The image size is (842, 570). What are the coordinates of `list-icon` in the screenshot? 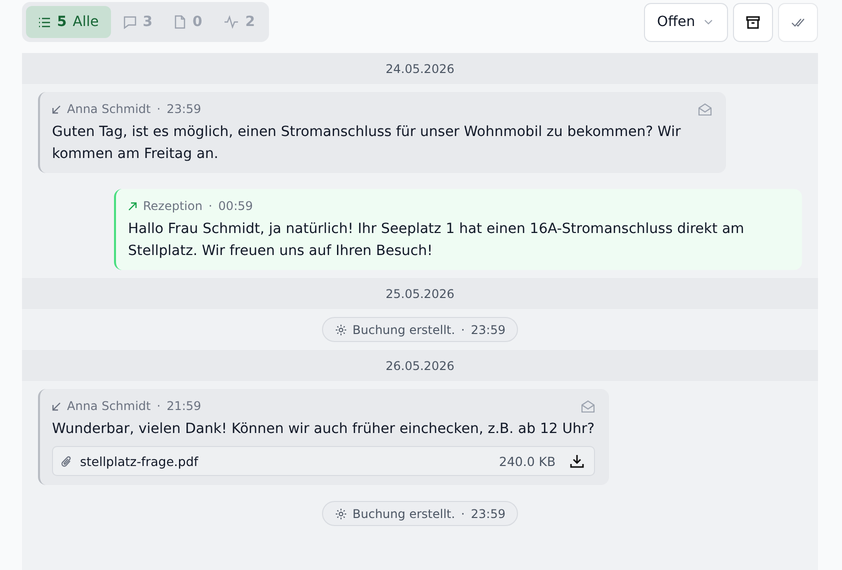 It's located at (44, 22).